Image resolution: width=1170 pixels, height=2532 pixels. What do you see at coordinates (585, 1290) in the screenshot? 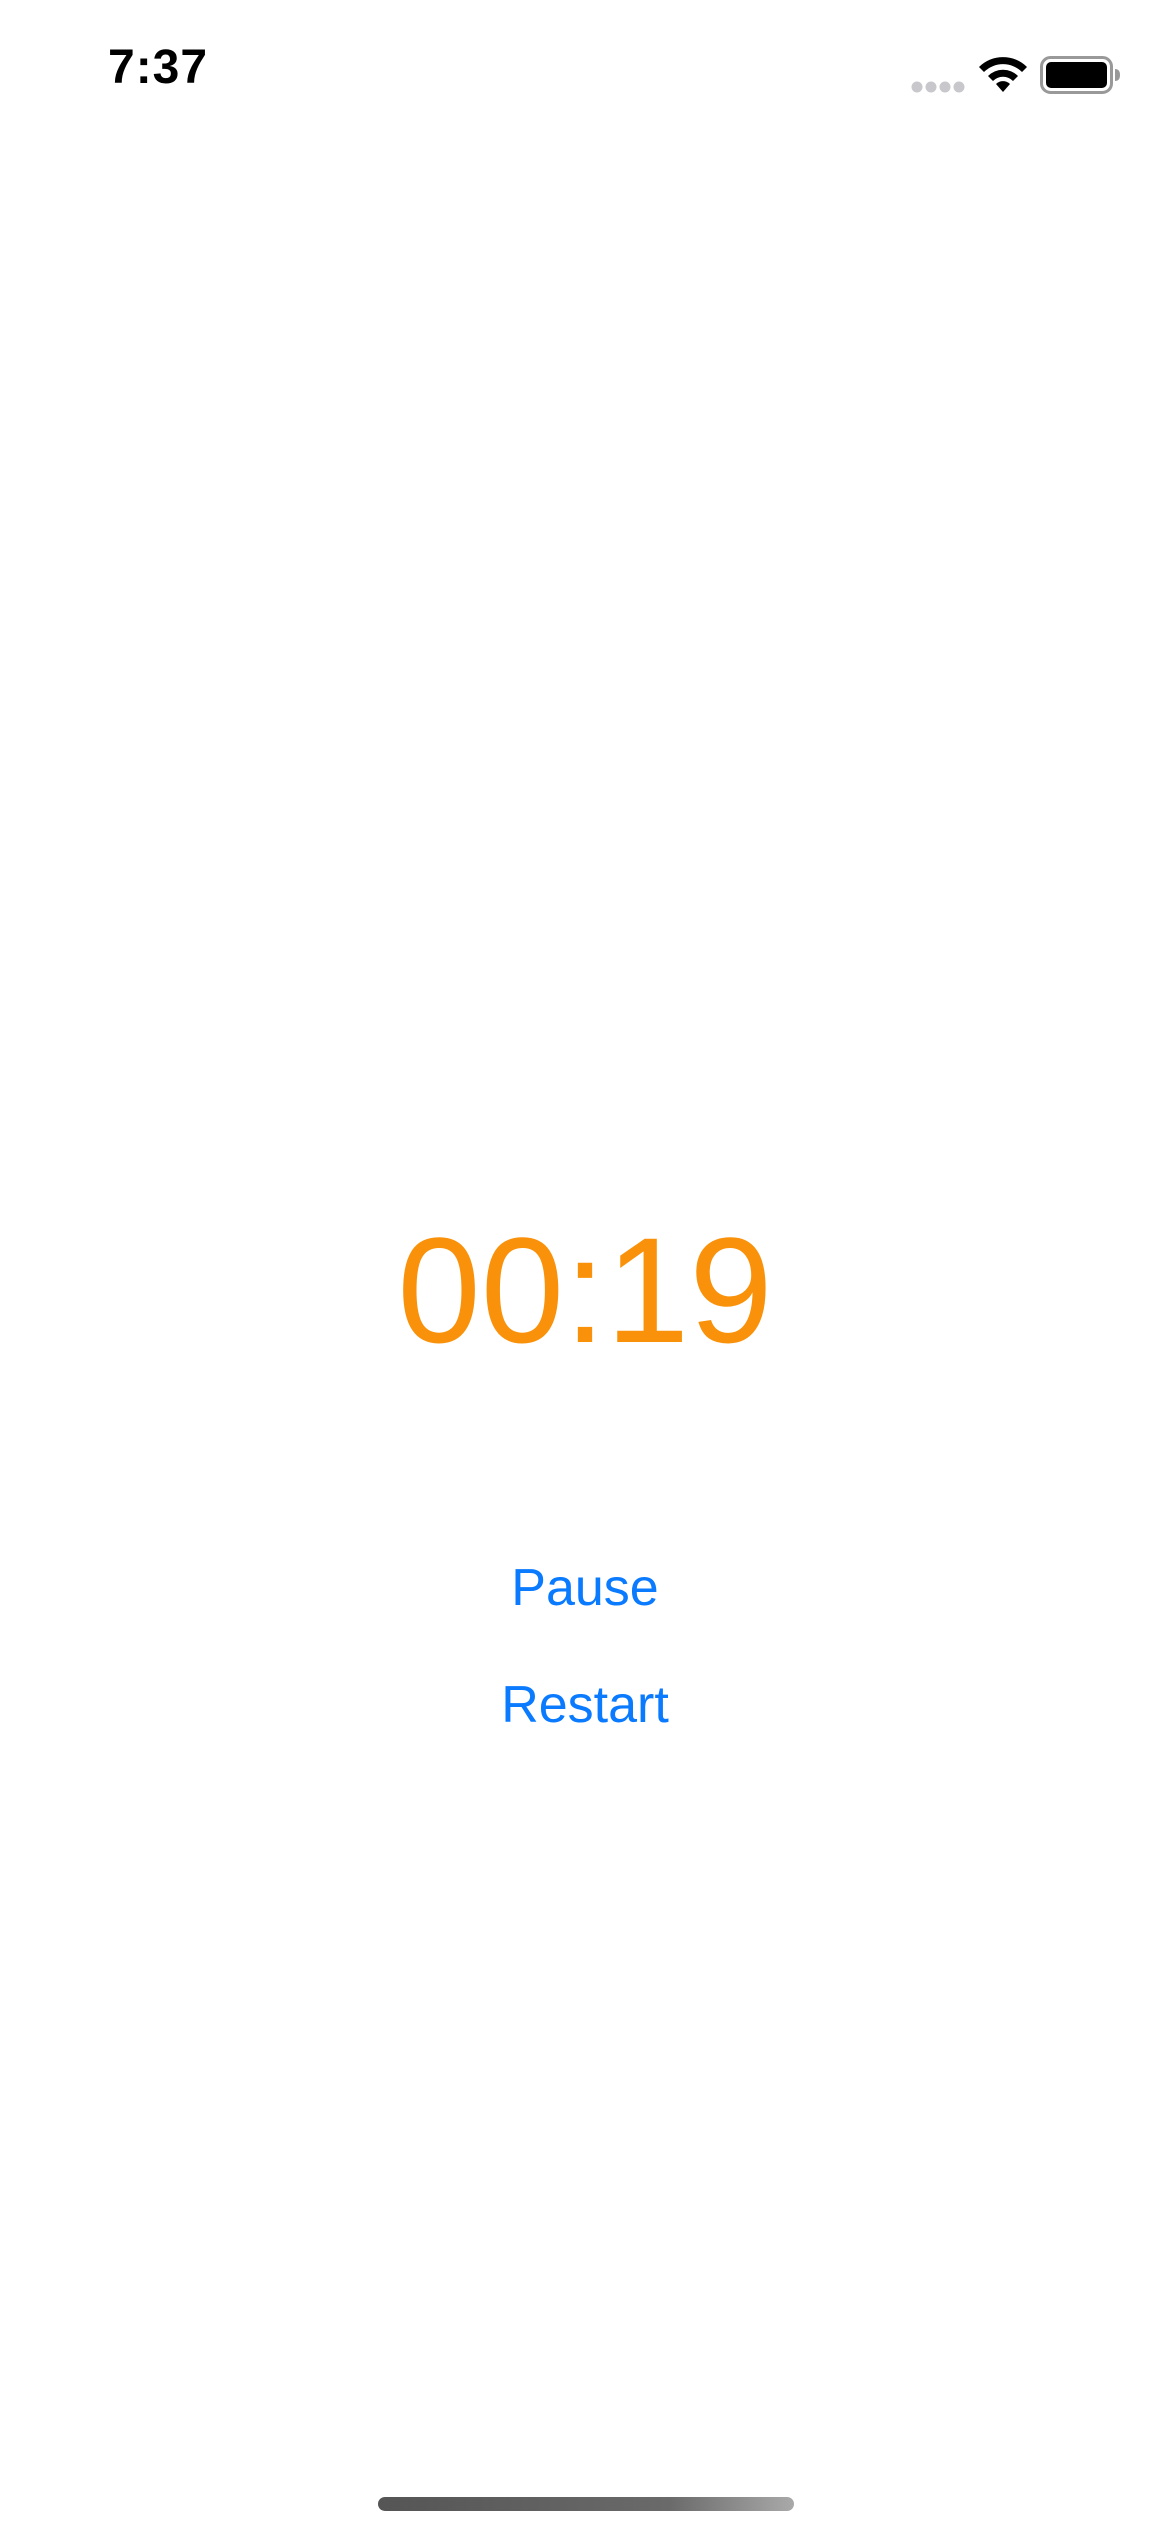
I see `timer-display: 00:19` at bounding box center [585, 1290].